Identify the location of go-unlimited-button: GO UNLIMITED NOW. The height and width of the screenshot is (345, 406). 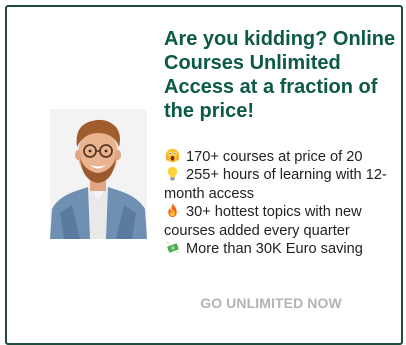
(271, 303).